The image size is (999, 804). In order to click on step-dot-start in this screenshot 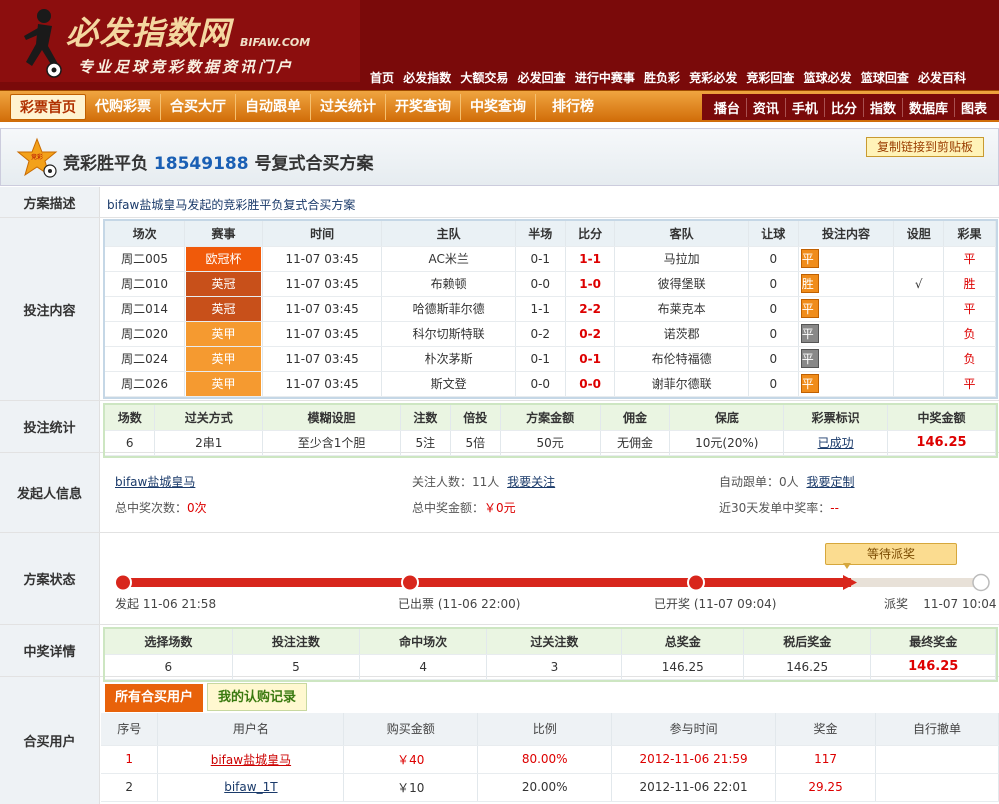, I will do `click(123, 582)`.